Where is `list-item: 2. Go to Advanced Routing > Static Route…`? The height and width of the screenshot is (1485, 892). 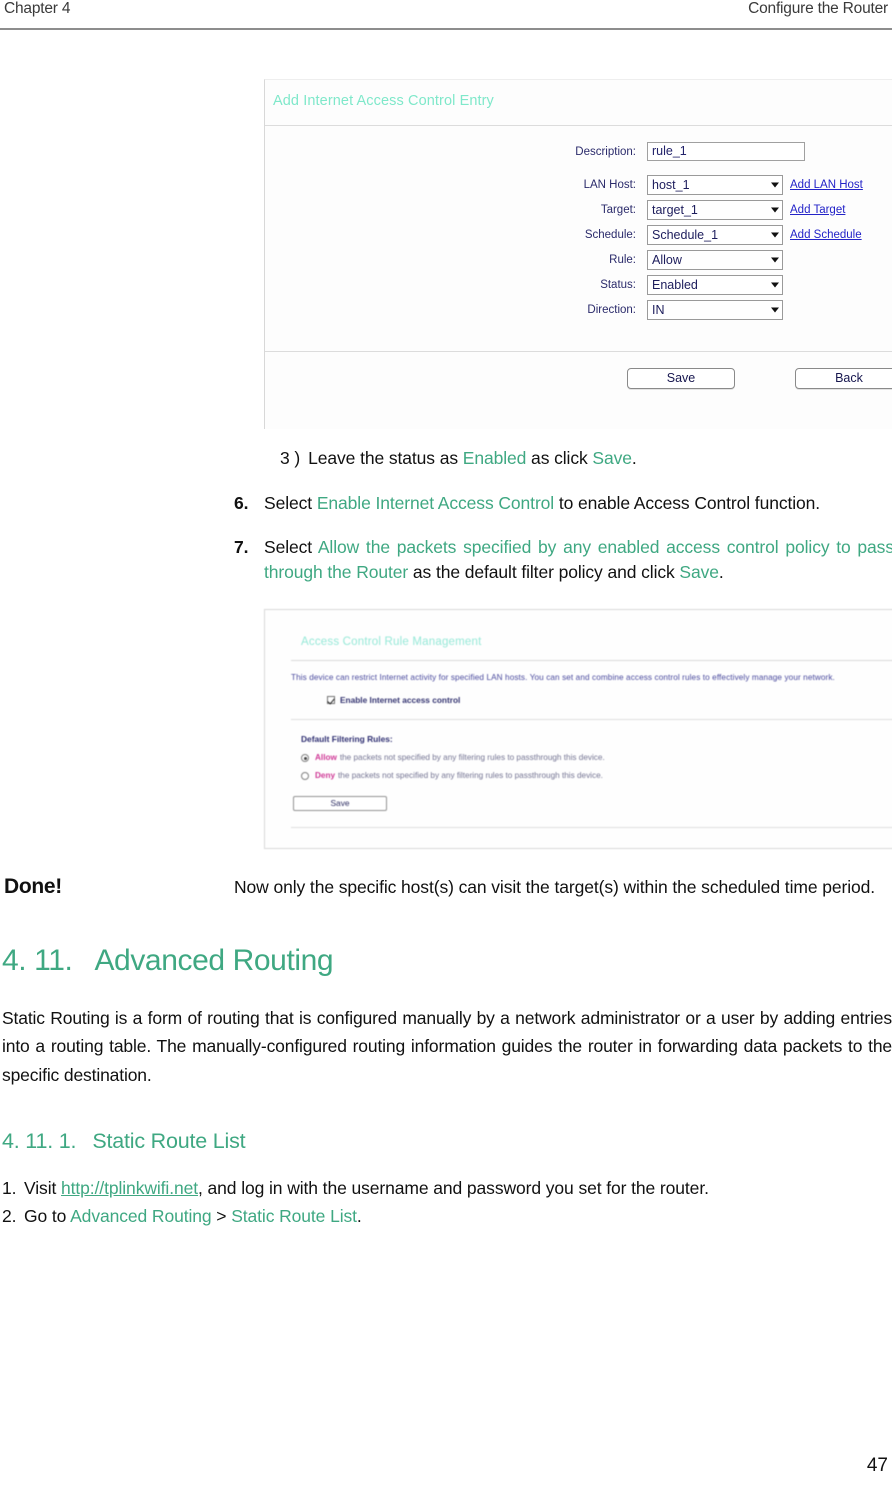 list-item: 2. Go to Advanced Routing > Static Route… is located at coordinates (447, 1216).